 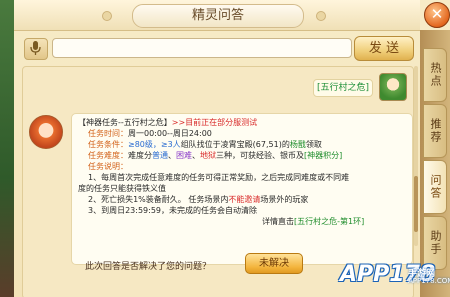 I want to click on npc-link: 杨戬, so click(x=298, y=144).